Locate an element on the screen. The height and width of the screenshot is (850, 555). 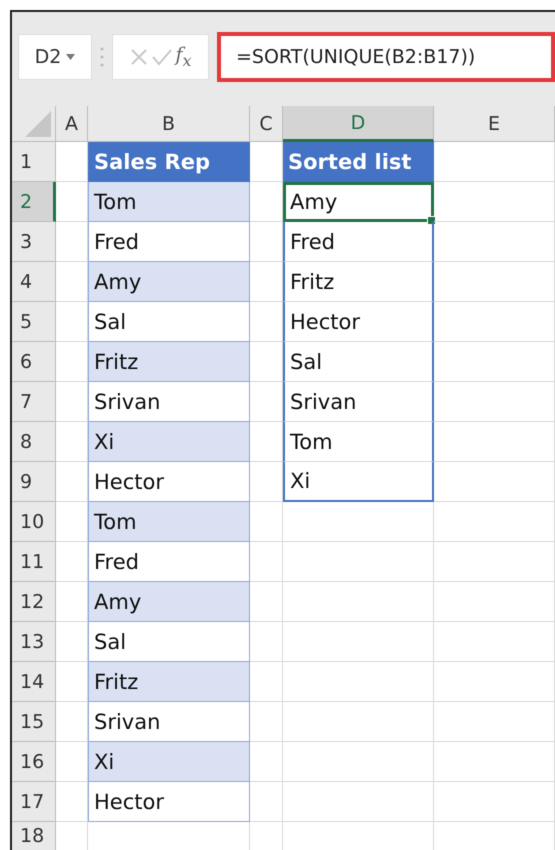
check-icon is located at coordinates (162, 57).